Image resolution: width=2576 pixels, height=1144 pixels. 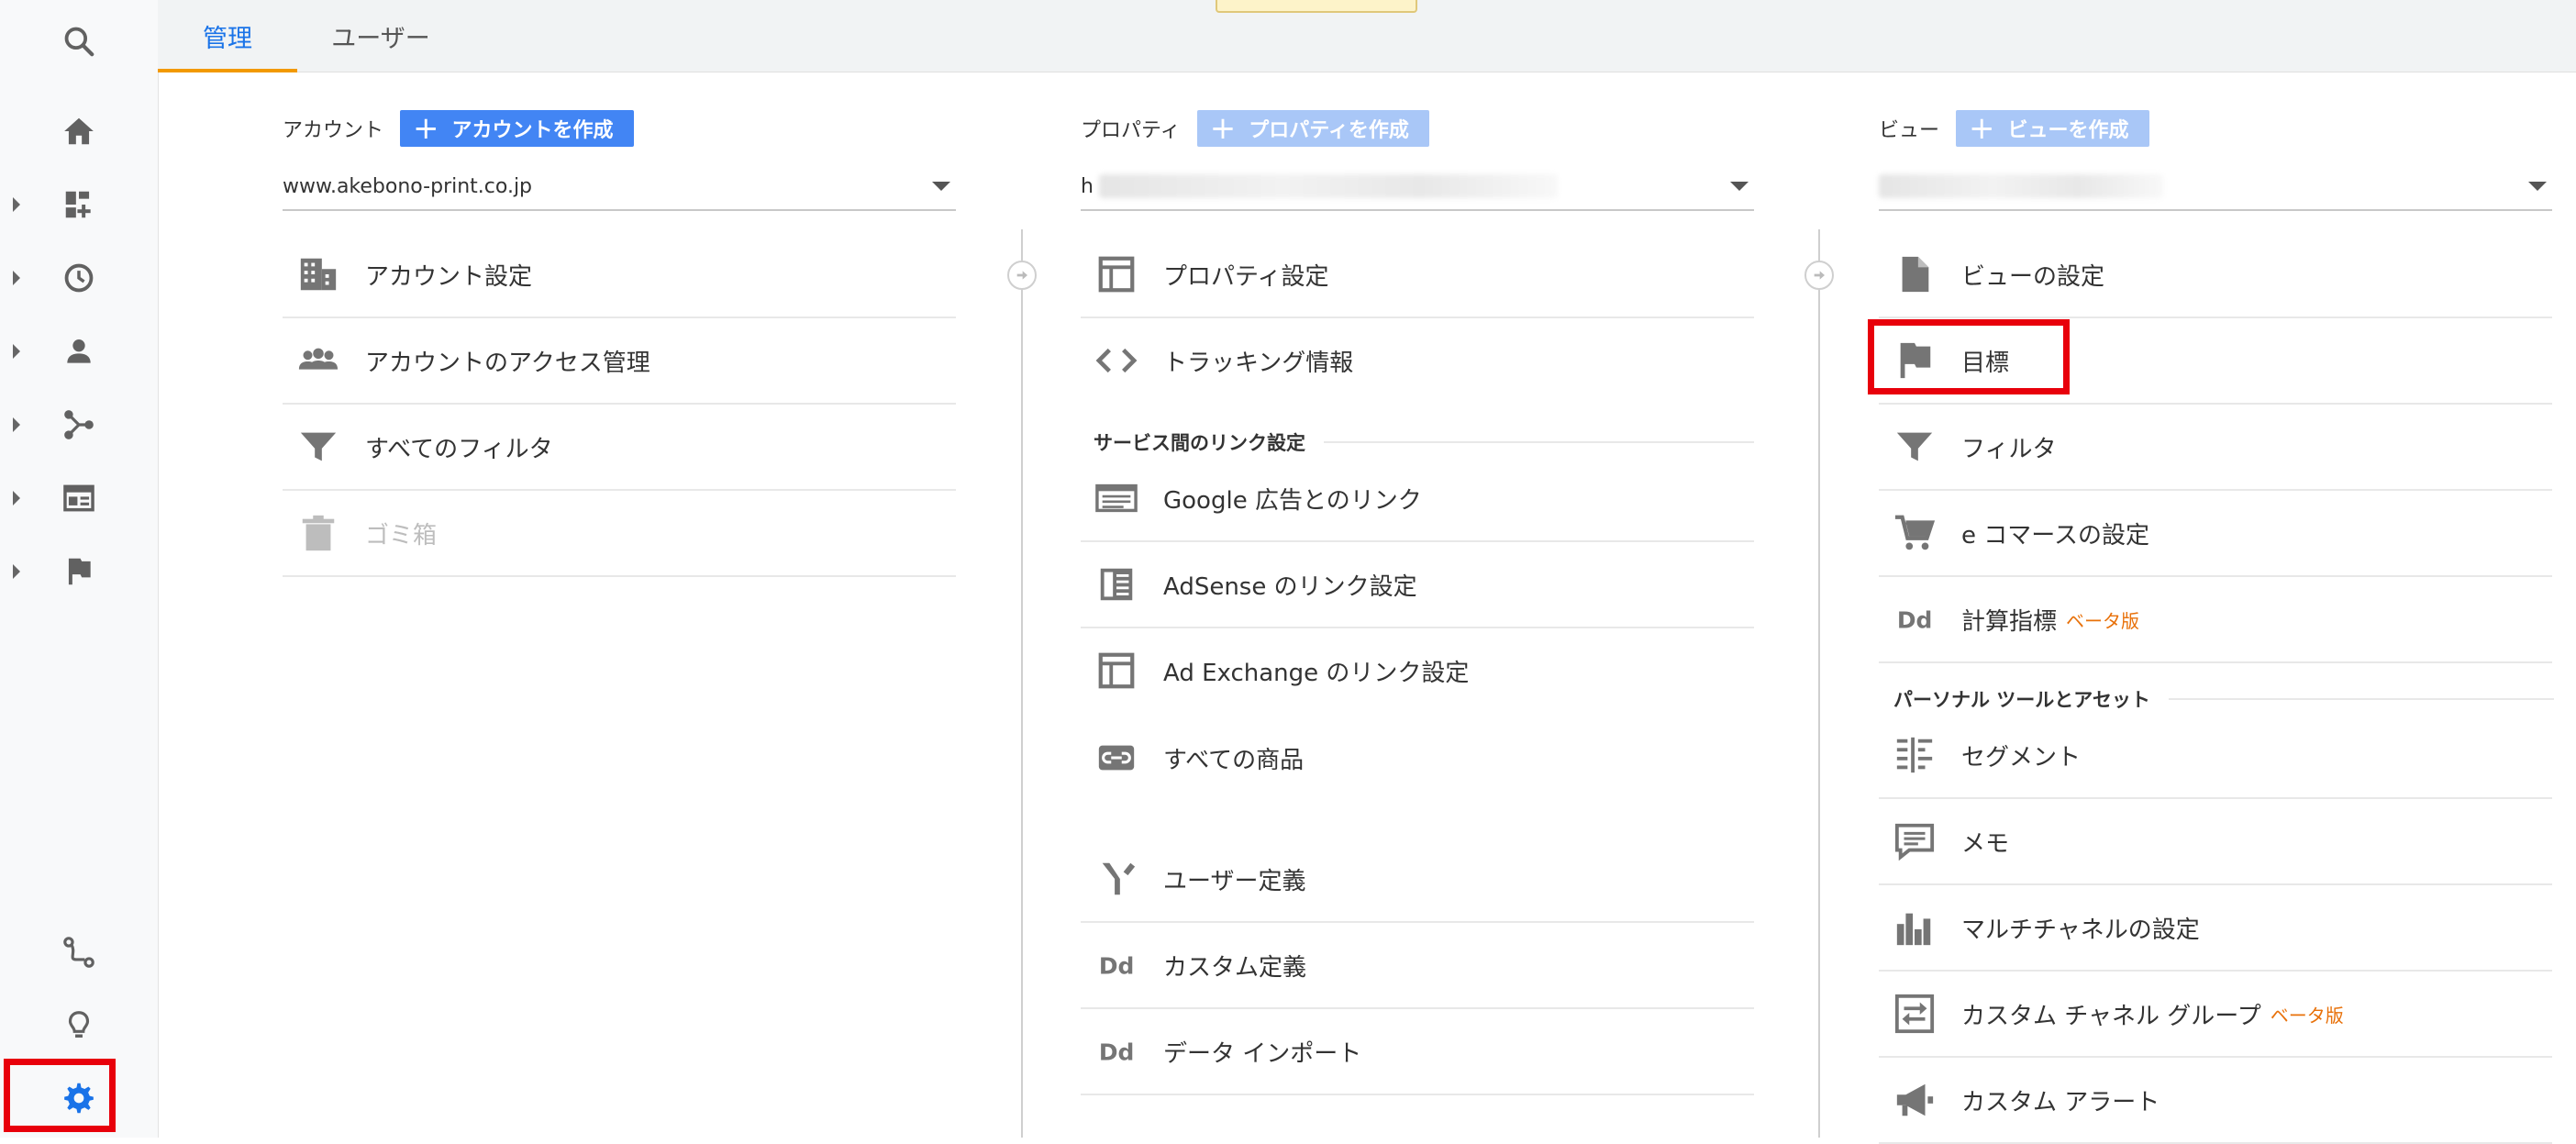 What do you see at coordinates (532, 130) in the screenshot?
I see `create-account-label: アカウントを作成` at bounding box center [532, 130].